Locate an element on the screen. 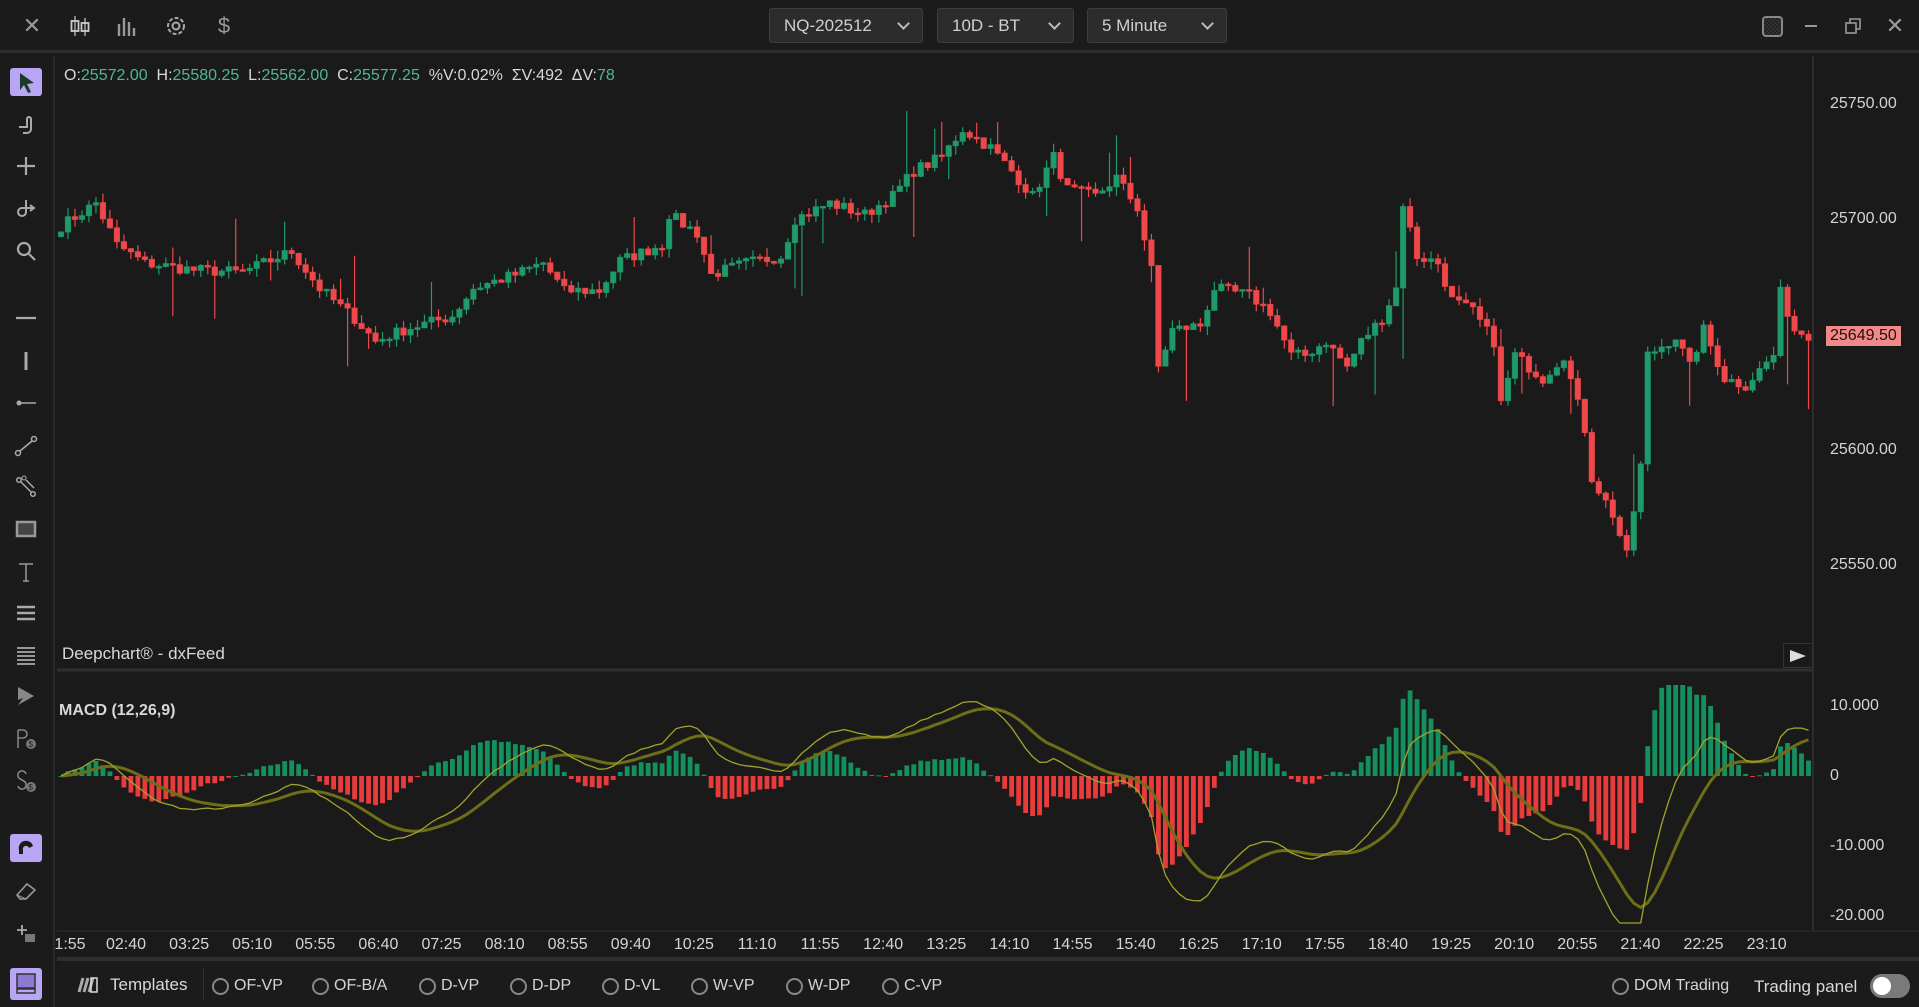 The width and height of the screenshot is (1919, 1007). template-radio-w-vp: W-VP is located at coordinates (722, 986).